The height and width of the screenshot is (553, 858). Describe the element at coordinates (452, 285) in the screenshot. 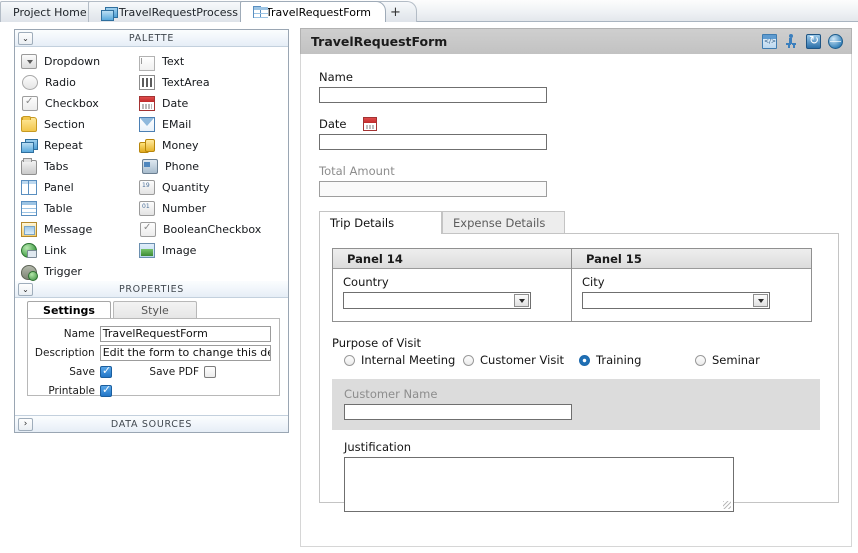

I see `panel-14: Panel 14 Country` at that location.